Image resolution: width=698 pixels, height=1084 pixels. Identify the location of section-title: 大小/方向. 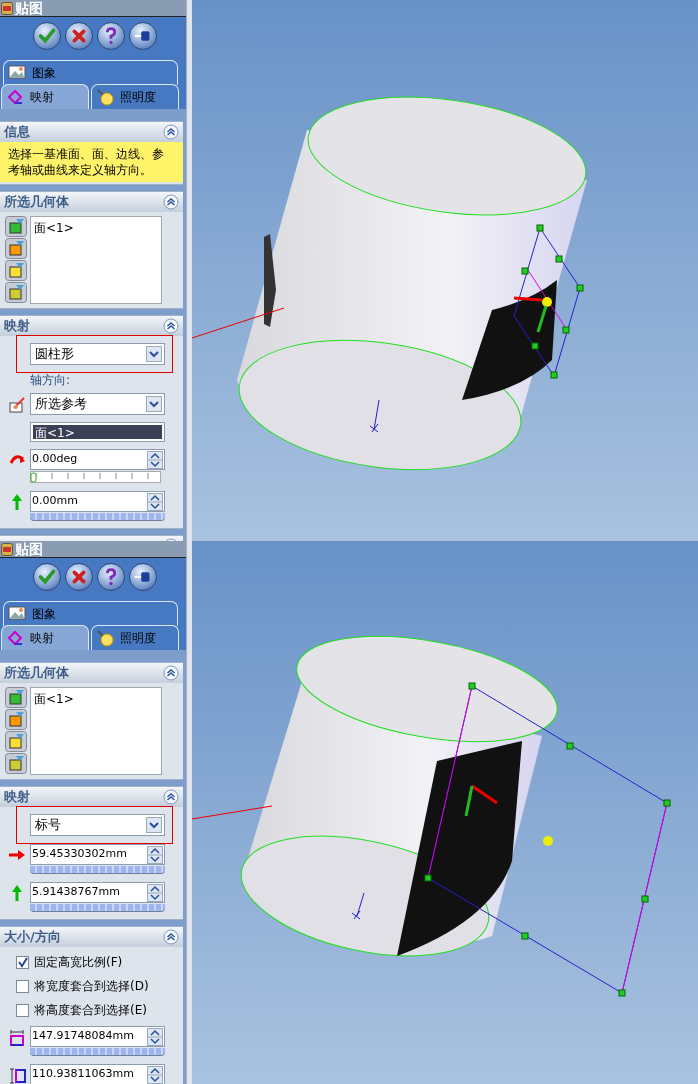
(32, 937).